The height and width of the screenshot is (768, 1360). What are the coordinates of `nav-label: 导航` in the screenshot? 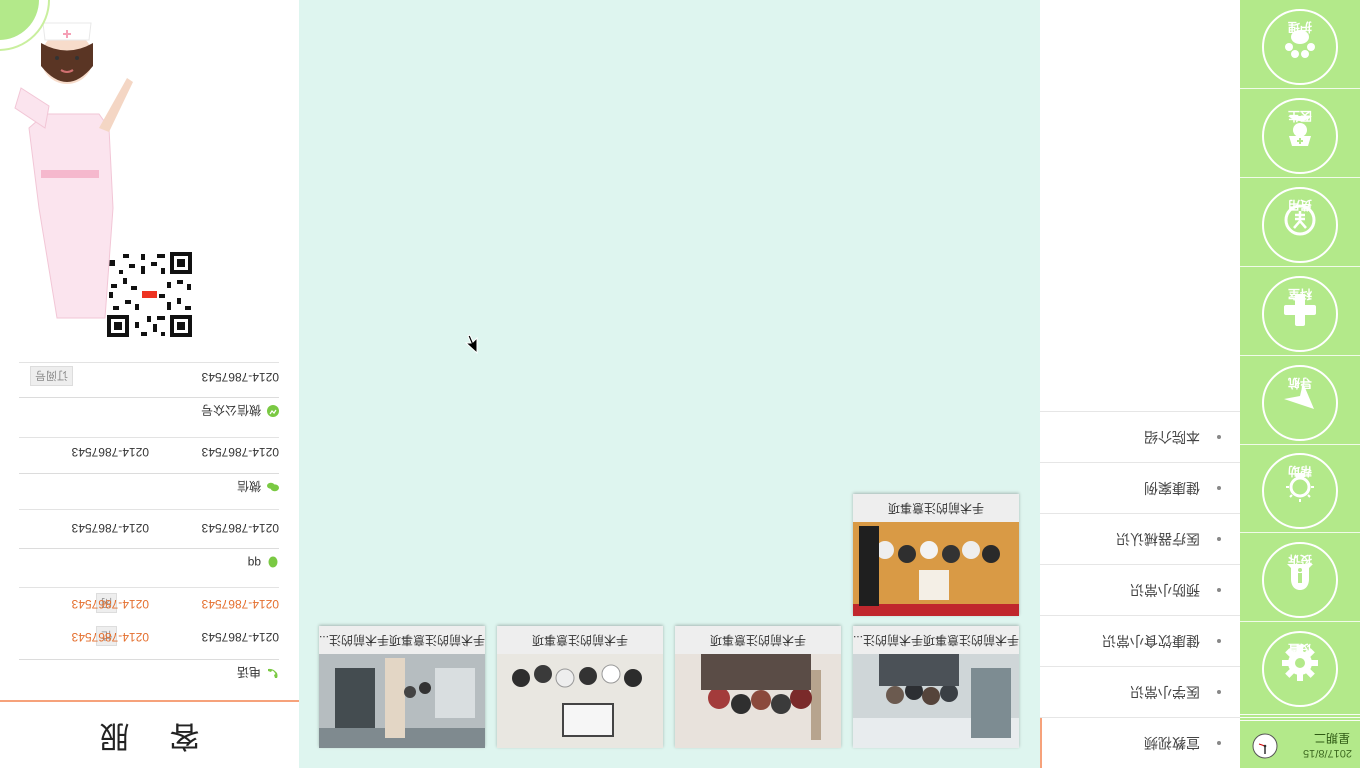 It's located at (1300, 383).